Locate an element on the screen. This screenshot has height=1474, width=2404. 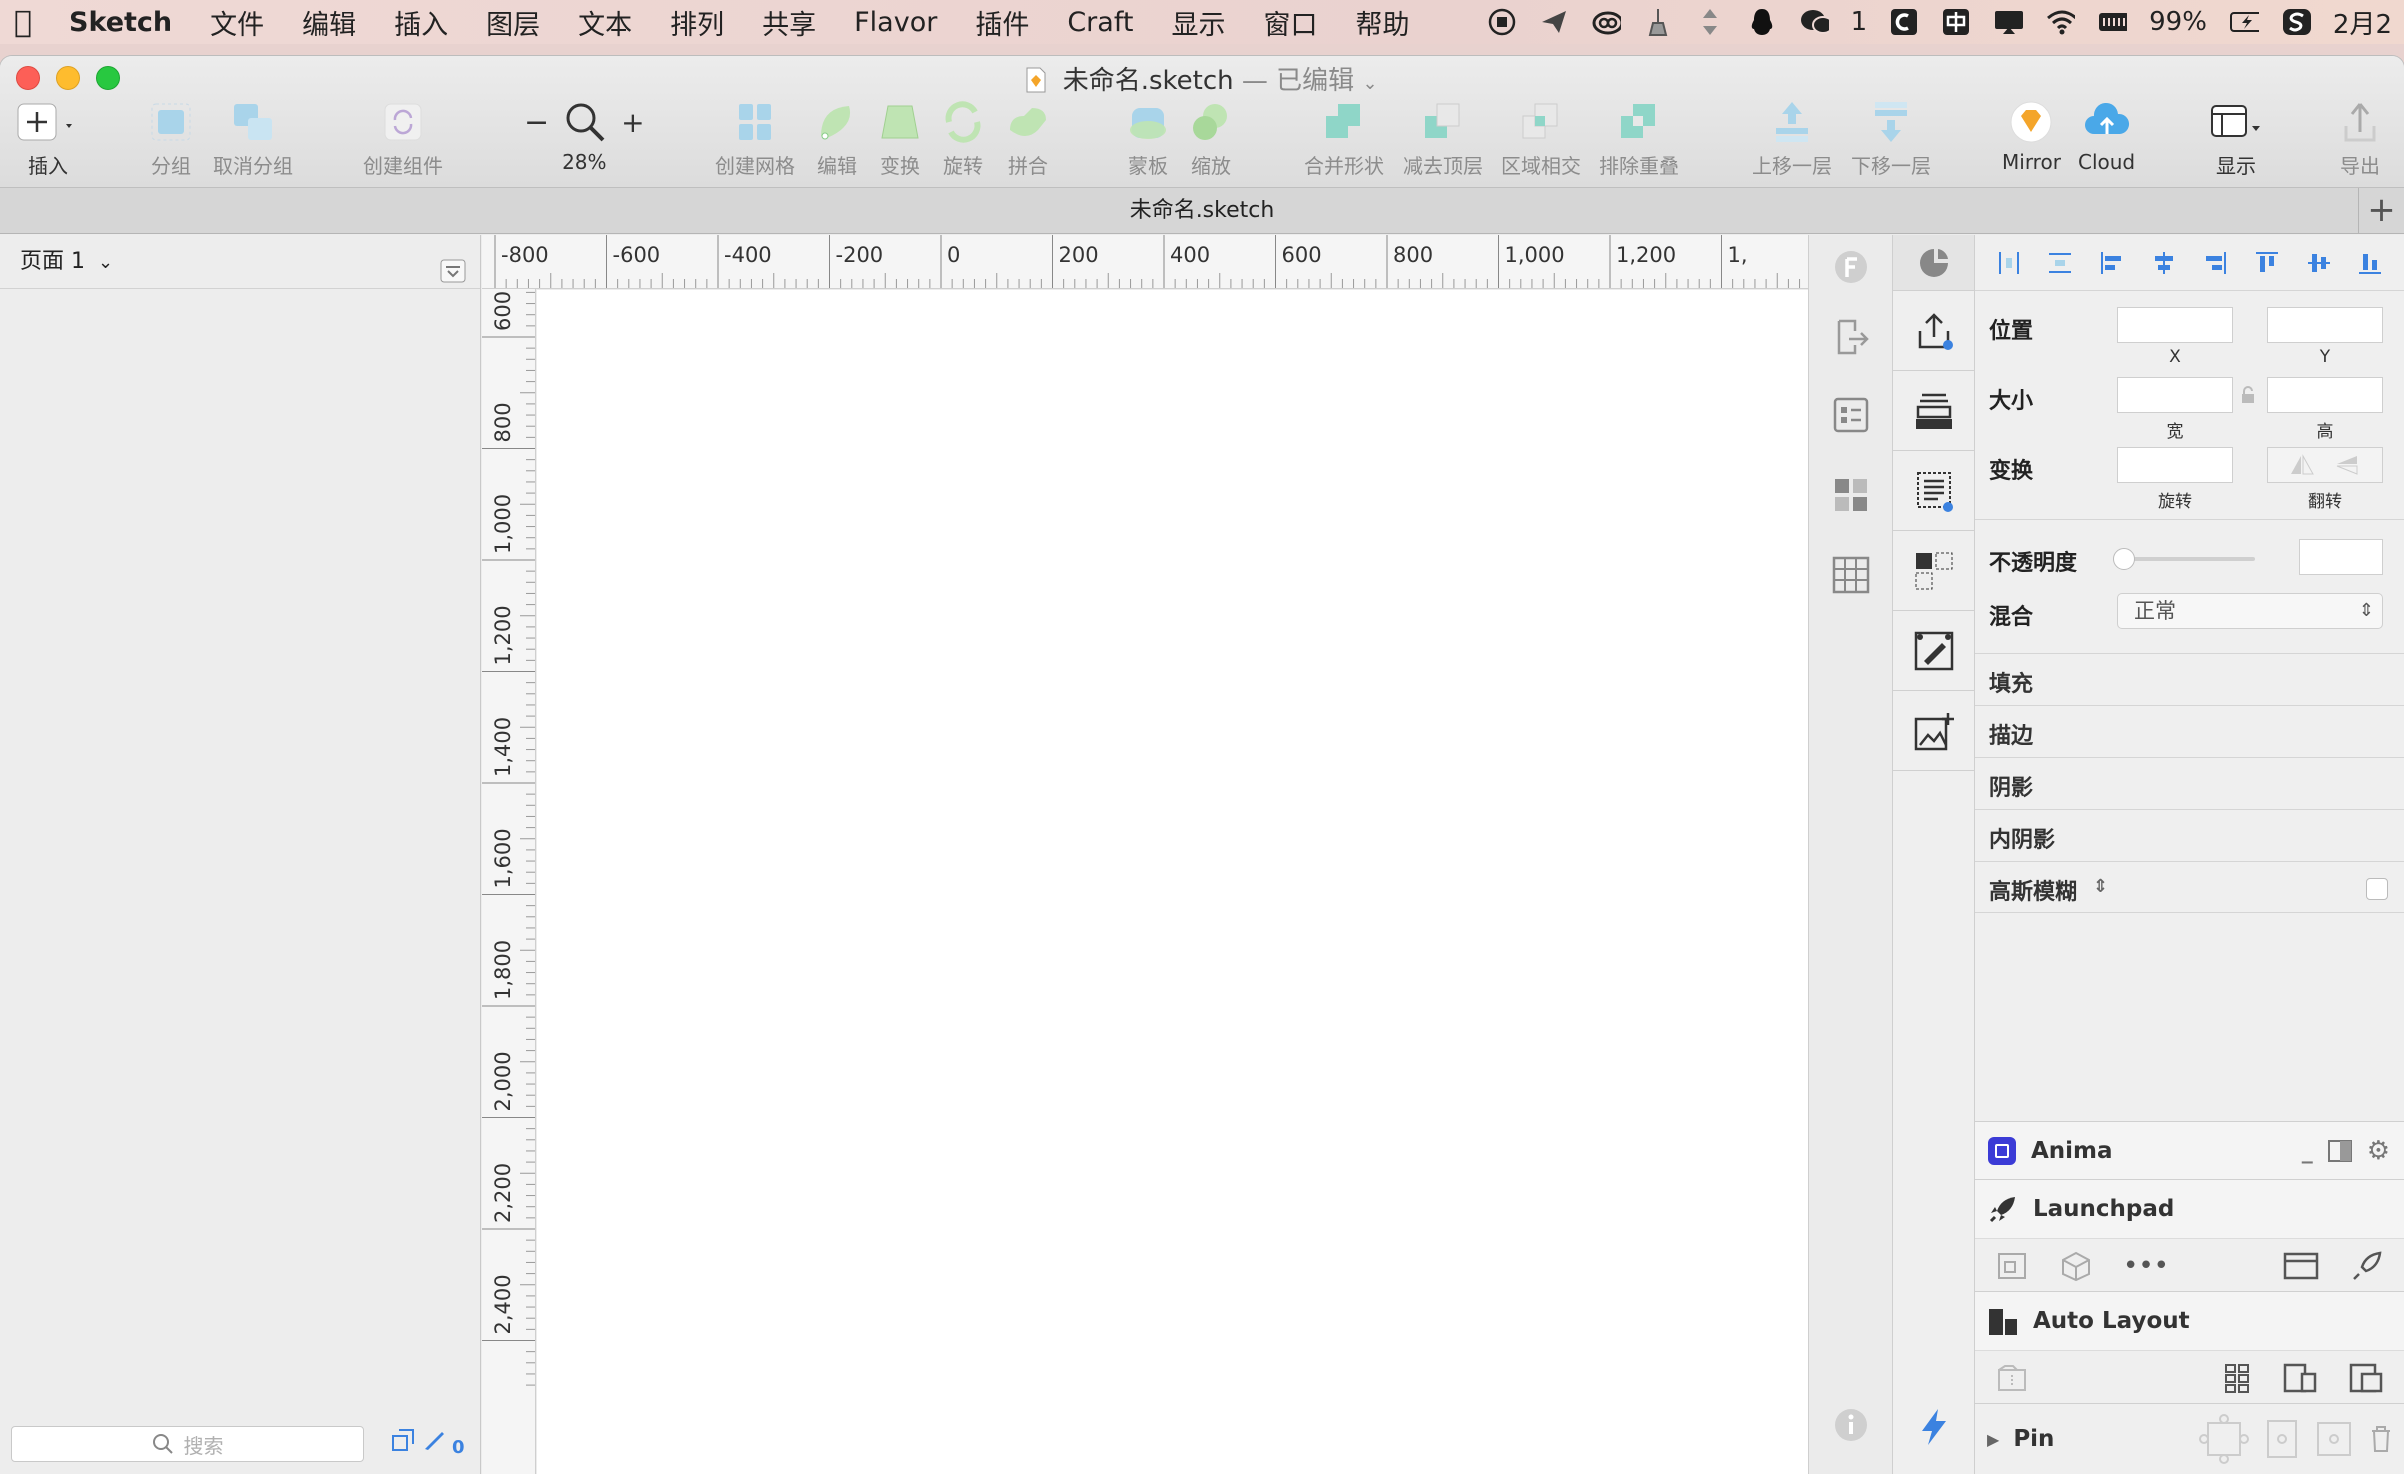
browser-window-icon is located at coordinates (2301, 1266).